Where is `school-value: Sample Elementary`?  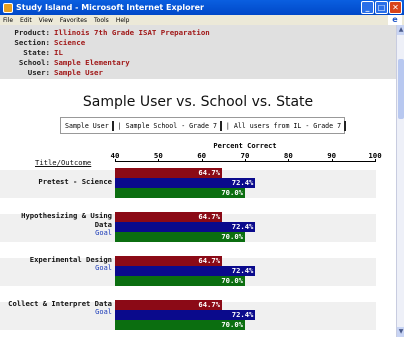
school-value: Sample Elementary is located at coordinates (92, 62).